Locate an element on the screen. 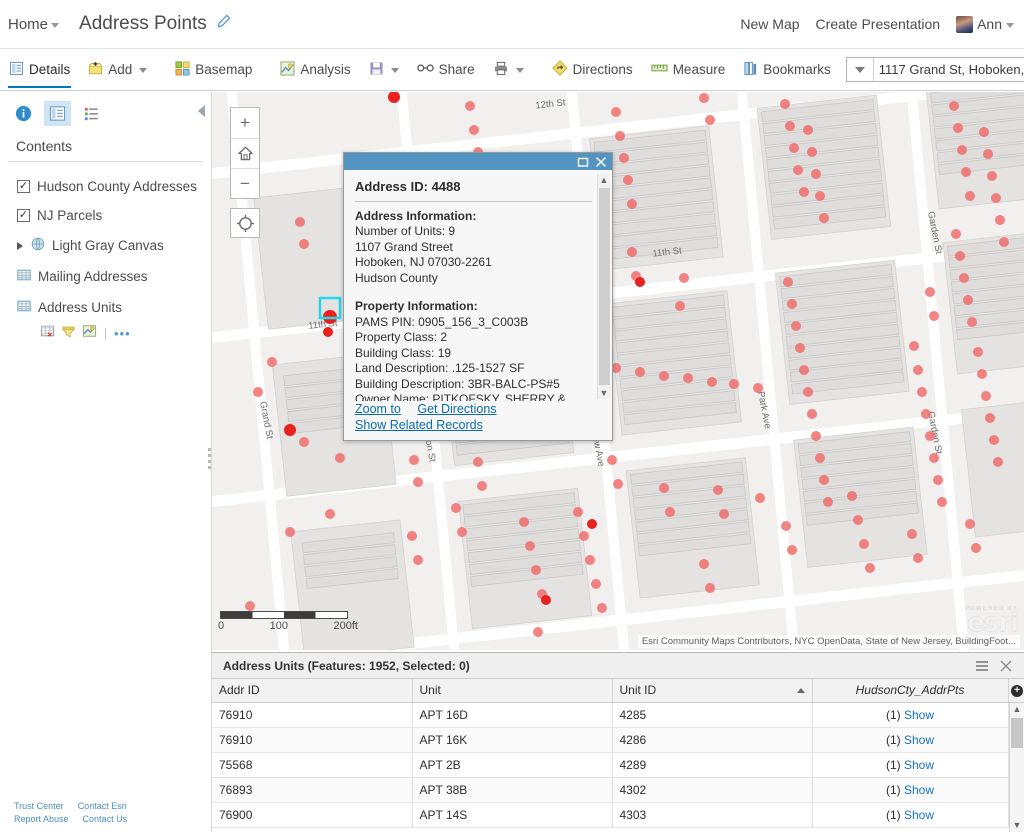  table-row: 76900 APT 14S 4303 (1) Show is located at coordinates (610, 815).